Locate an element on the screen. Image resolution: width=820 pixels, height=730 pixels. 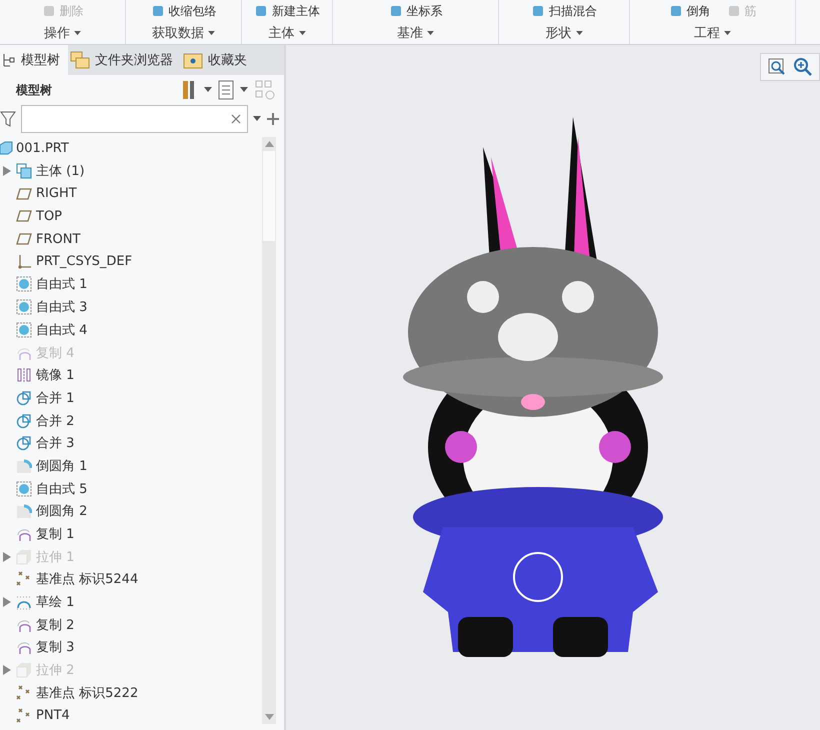
tree-item: 倒圆角 1 is located at coordinates (62, 465).